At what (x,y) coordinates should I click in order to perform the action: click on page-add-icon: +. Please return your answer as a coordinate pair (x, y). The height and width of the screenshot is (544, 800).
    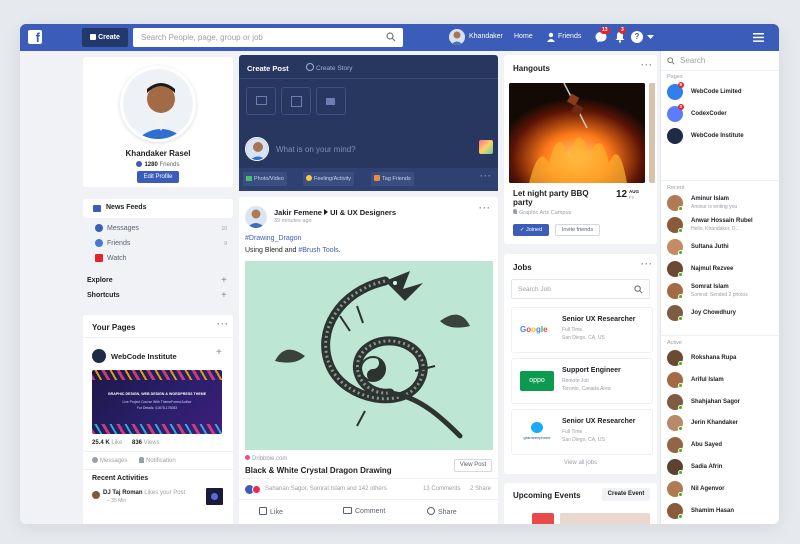
    Looking at the image, I should click on (219, 352).